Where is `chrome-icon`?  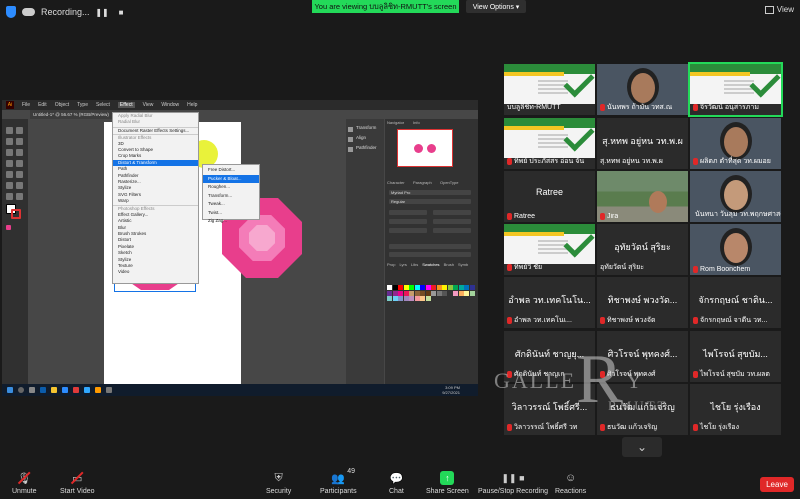 chrome-icon is located at coordinates (76, 390).